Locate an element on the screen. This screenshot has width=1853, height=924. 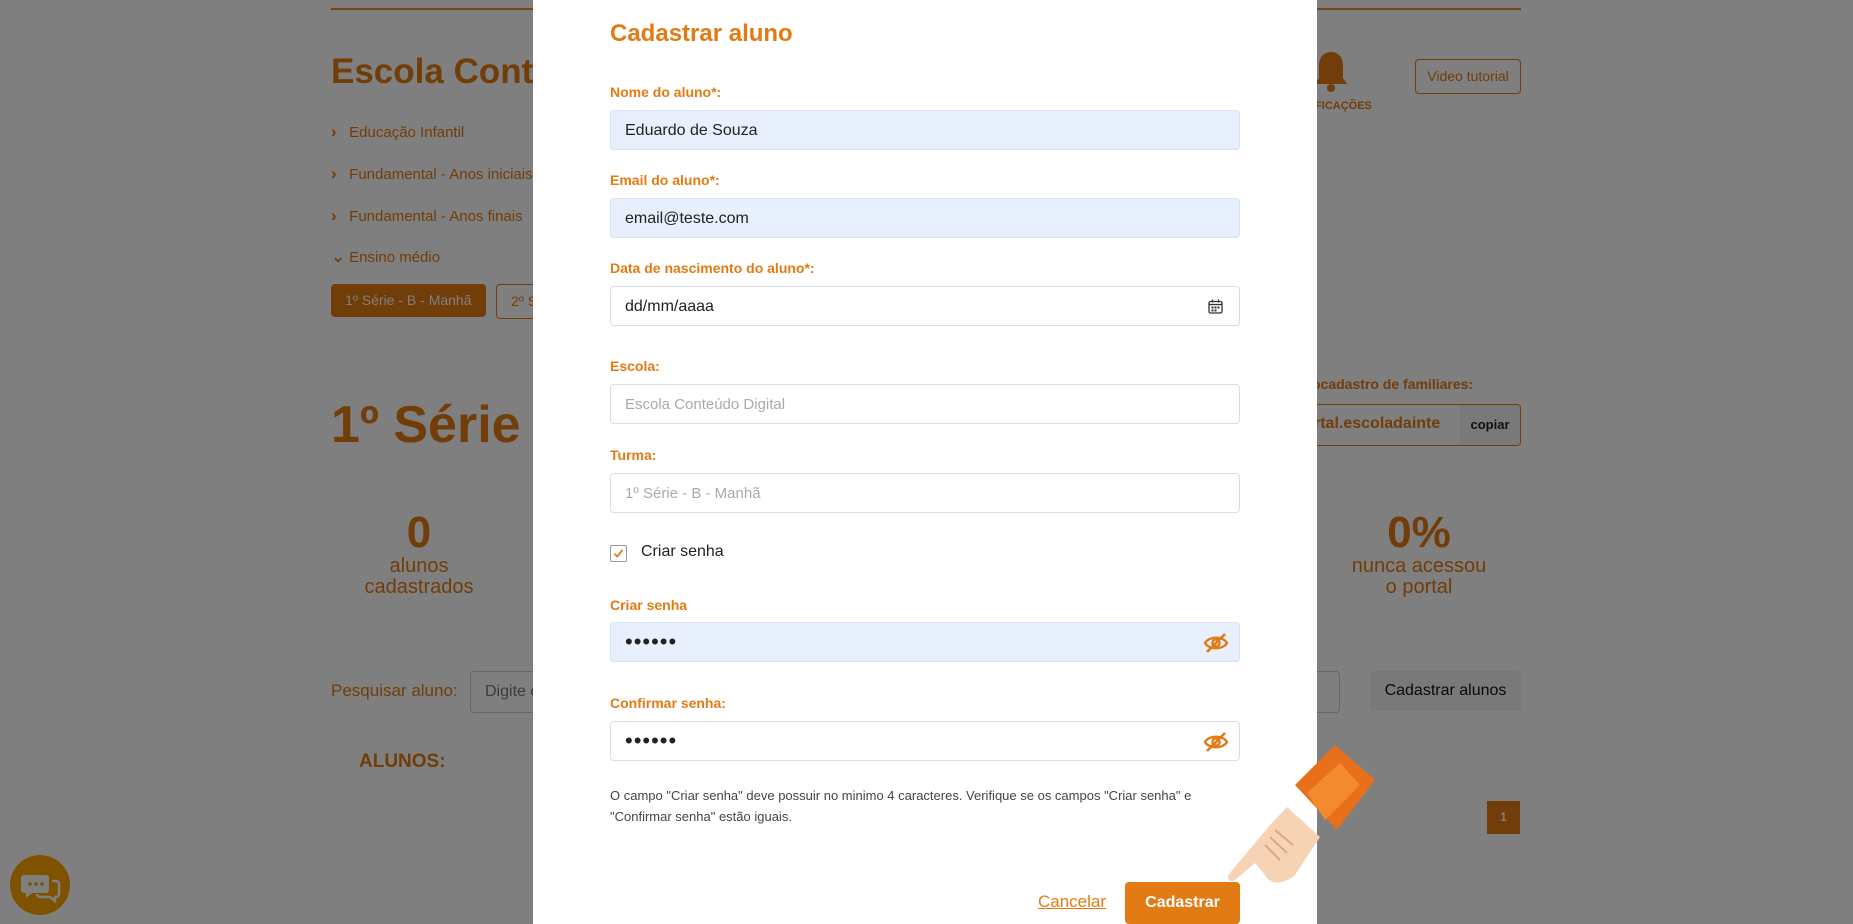
confirm-password-label: Confirmar senha: is located at coordinates (668, 703).